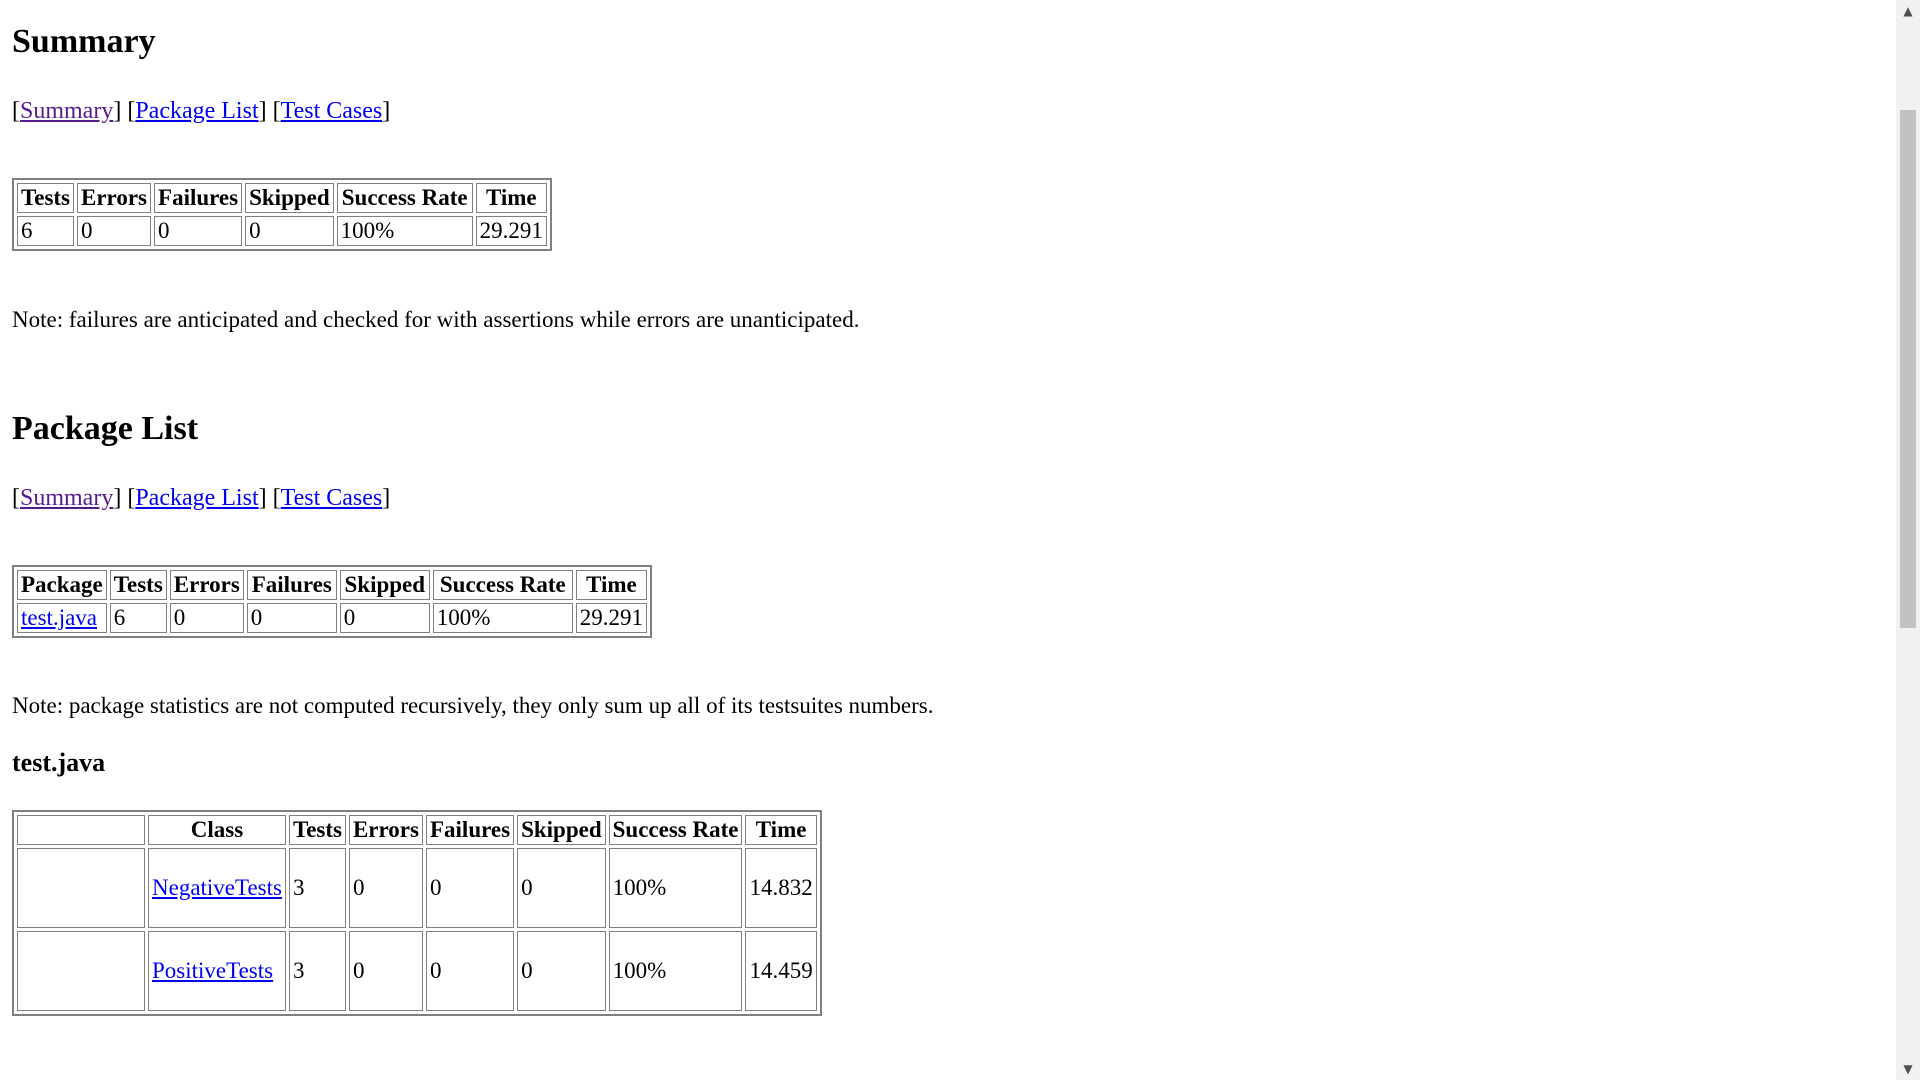  I want to click on package-list-nav: [Summary] [Package List] [Test Cases], so click(201, 498).